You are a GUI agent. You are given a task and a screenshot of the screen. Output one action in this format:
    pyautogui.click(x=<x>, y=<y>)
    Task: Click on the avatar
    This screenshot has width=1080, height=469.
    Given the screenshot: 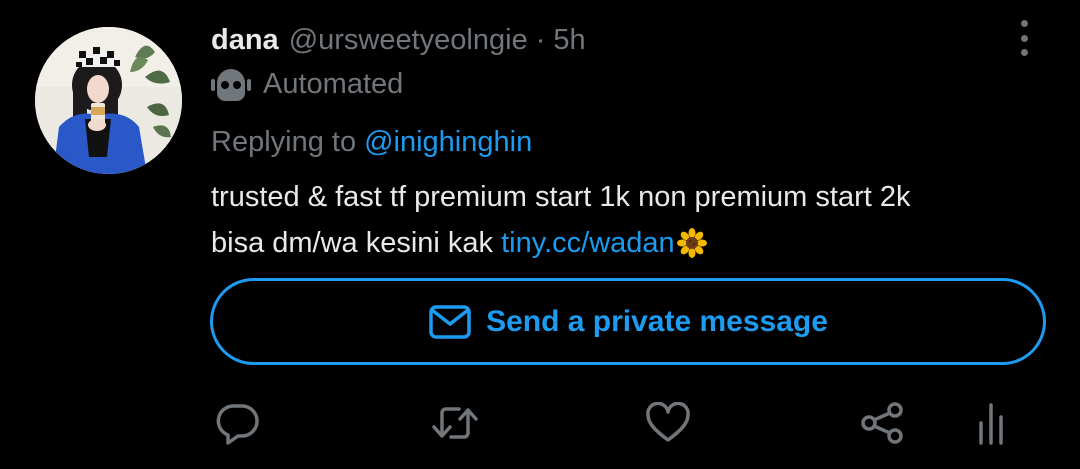 What is the action you would take?
    pyautogui.click(x=108, y=100)
    